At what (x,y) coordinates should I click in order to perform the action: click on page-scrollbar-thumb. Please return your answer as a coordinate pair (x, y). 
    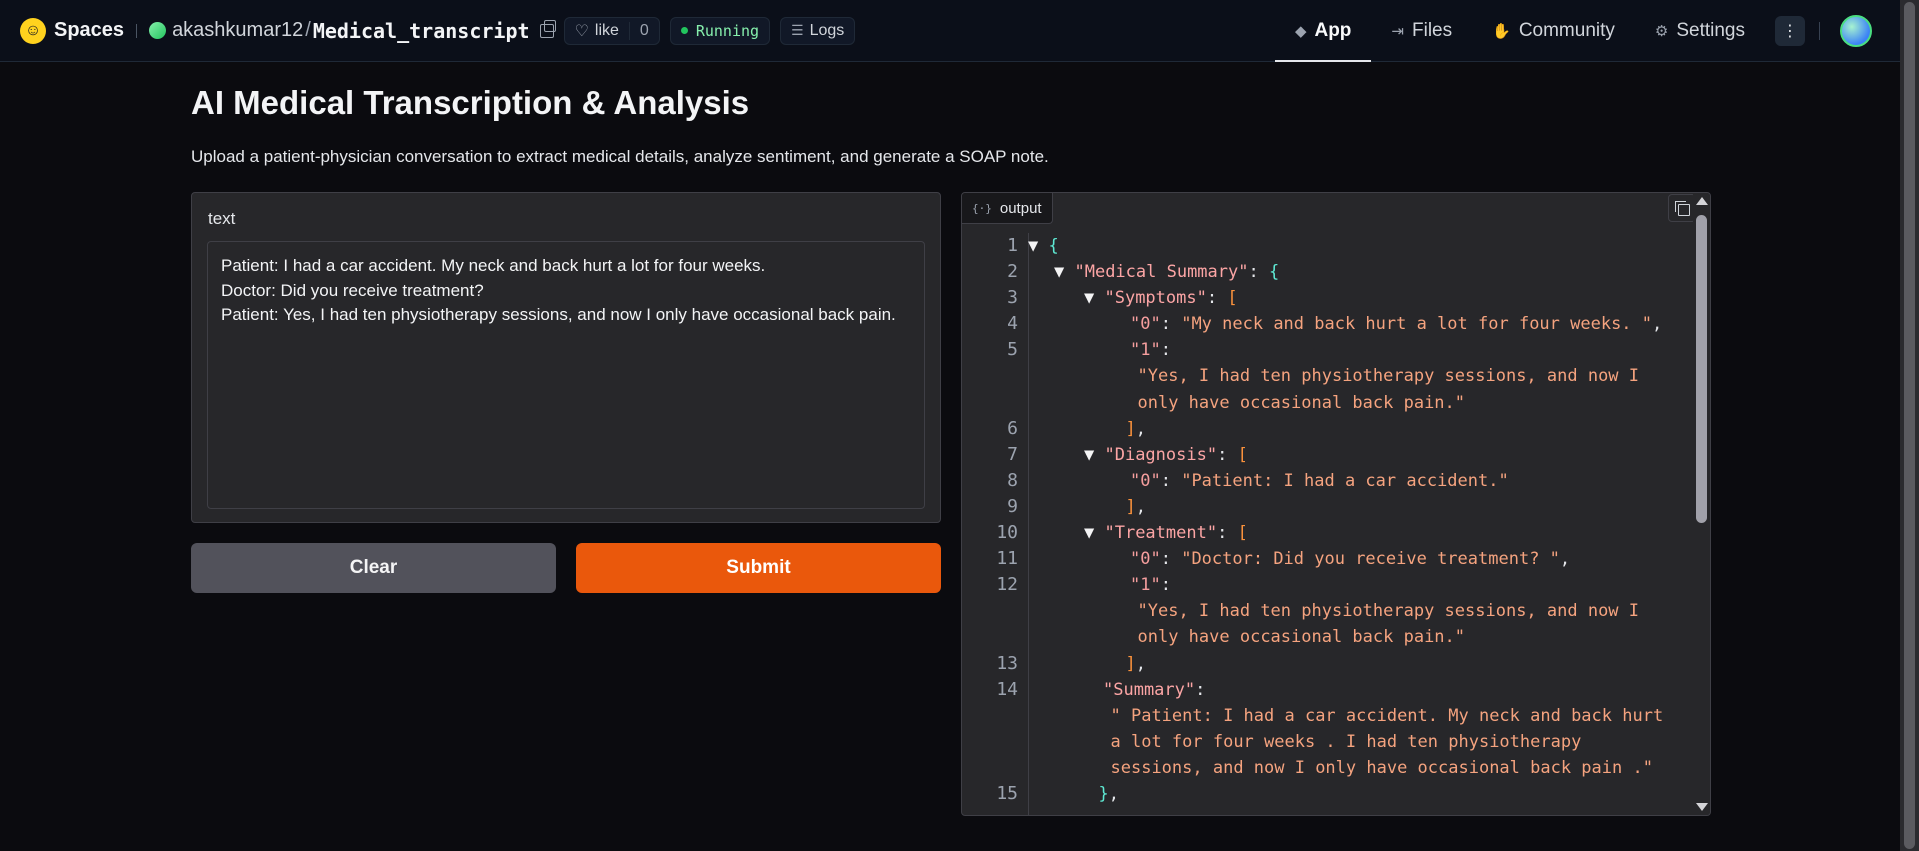
    Looking at the image, I should click on (1909, 425).